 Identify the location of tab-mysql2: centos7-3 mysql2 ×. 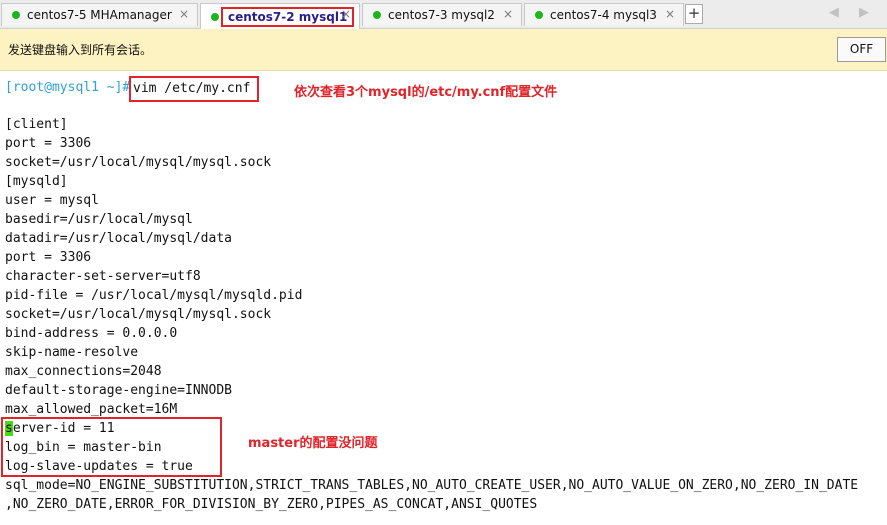
(442, 14).